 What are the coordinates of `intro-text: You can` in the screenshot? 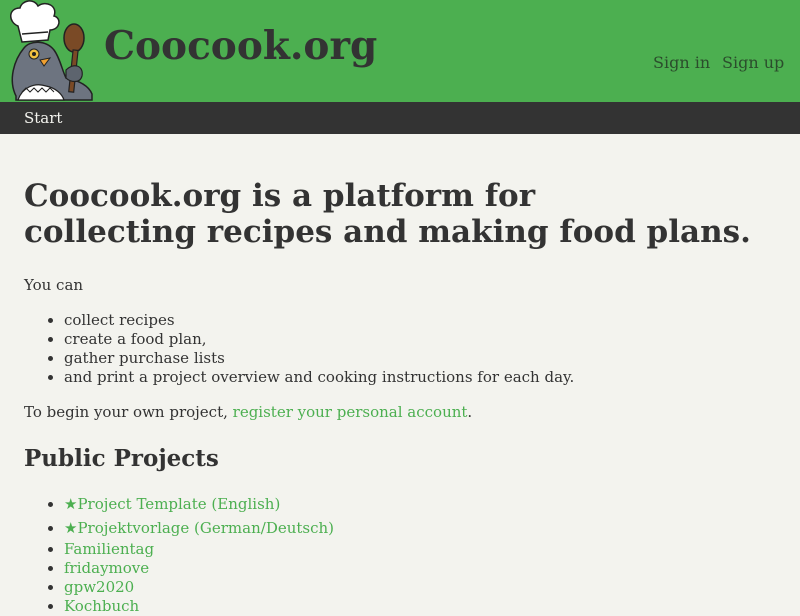 It's located at (54, 285).